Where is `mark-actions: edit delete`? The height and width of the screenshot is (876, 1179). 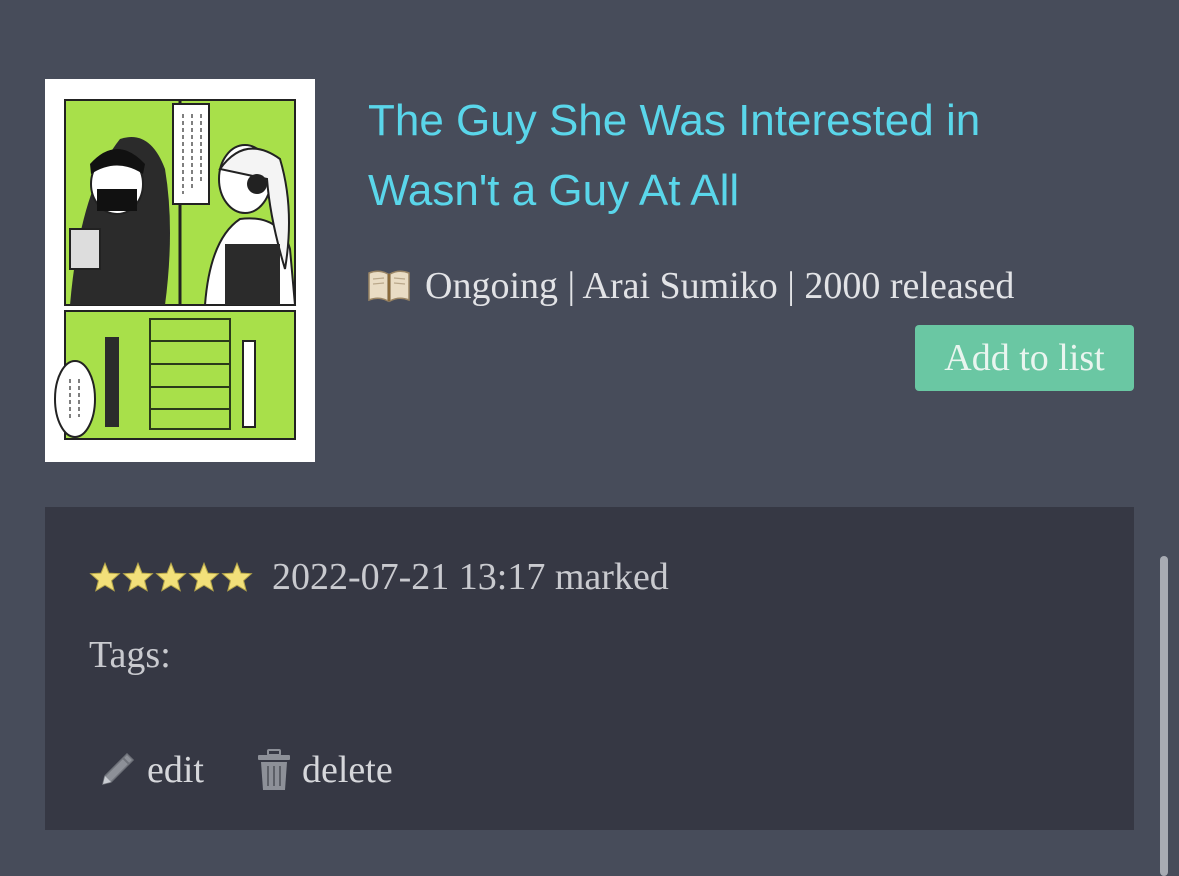
mark-actions: edit delete is located at coordinates (269, 770).